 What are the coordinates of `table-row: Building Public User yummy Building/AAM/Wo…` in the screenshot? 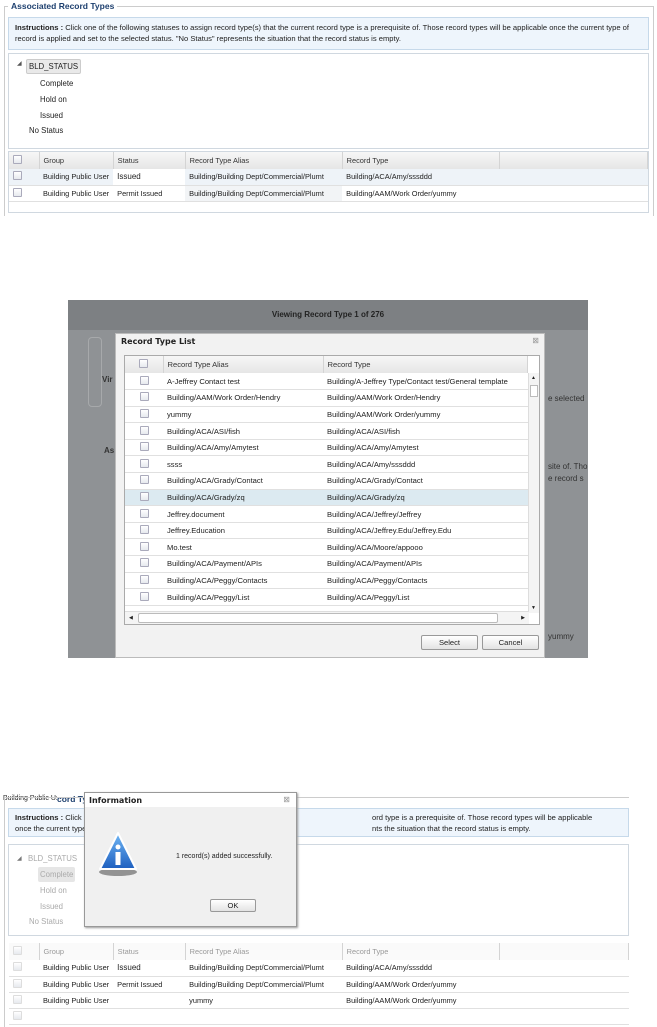 It's located at (319, 1000).